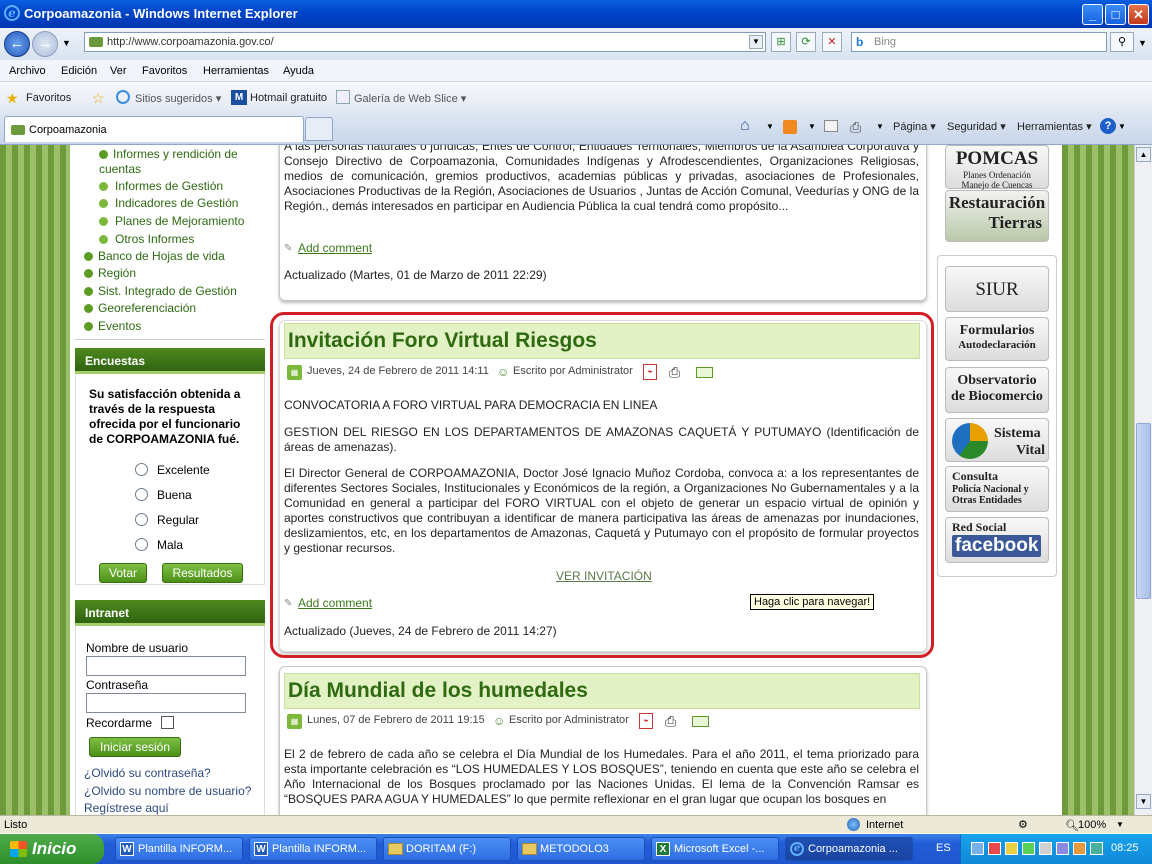 This screenshot has width=1152, height=864. What do you see at coordinates (17, 44) in the screenshot?
I see `back-button: ←` at bounding box center [17, 44].